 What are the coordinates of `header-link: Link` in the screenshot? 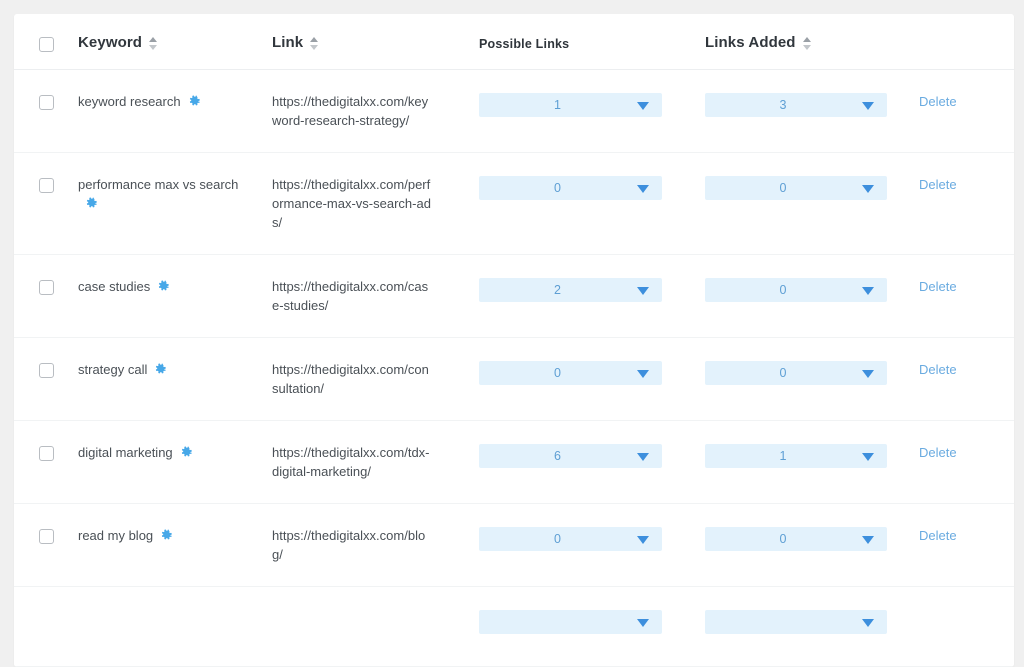 It's located at (375, 42).